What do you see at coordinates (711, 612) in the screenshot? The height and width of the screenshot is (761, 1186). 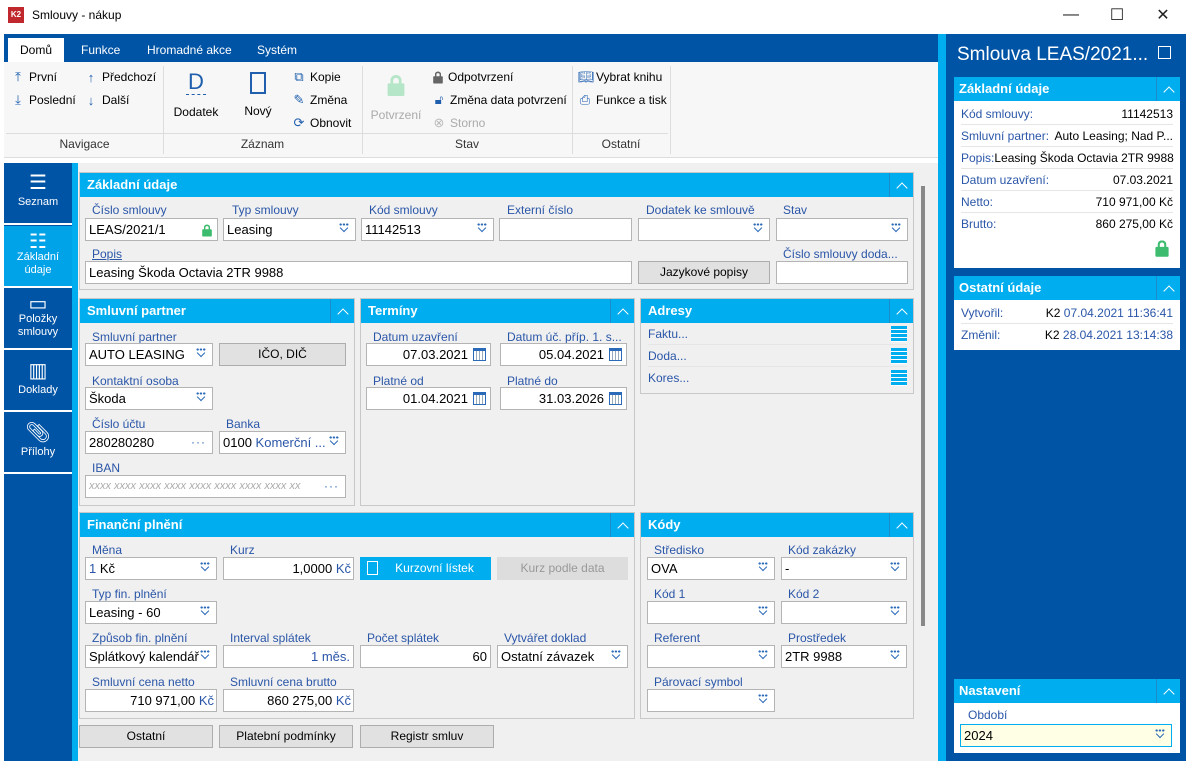 I see `kod-1-select` at bounding box center [711, 612].